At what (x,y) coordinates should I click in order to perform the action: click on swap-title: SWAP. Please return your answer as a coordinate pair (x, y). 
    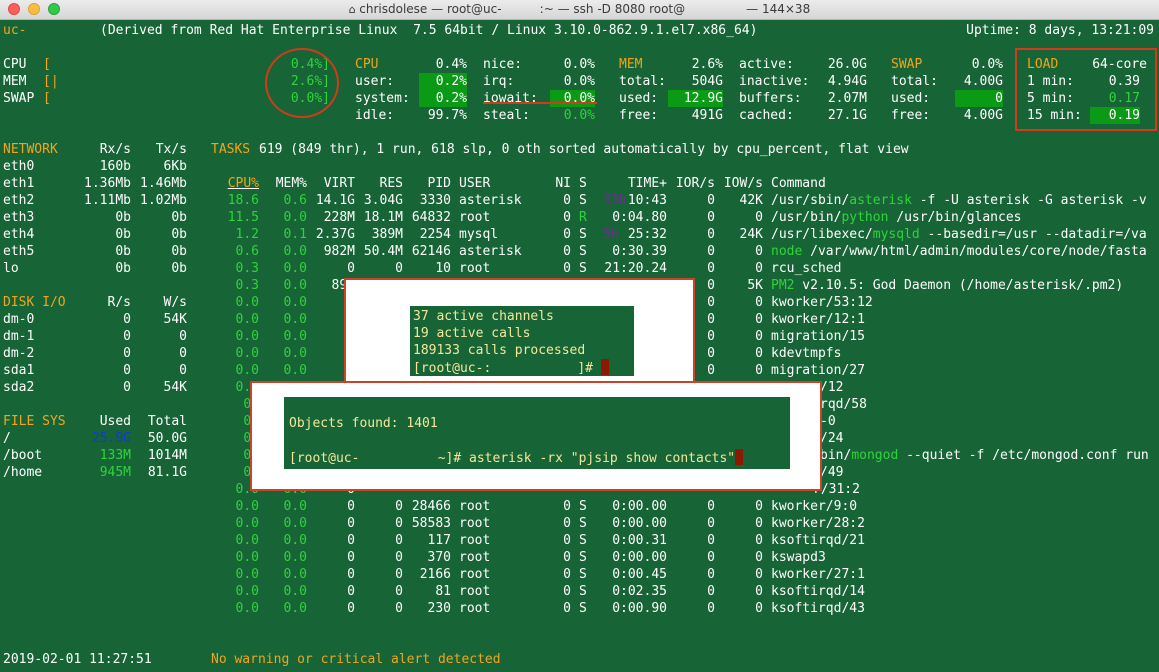
    Looking at the image, I should click on (907, 64).